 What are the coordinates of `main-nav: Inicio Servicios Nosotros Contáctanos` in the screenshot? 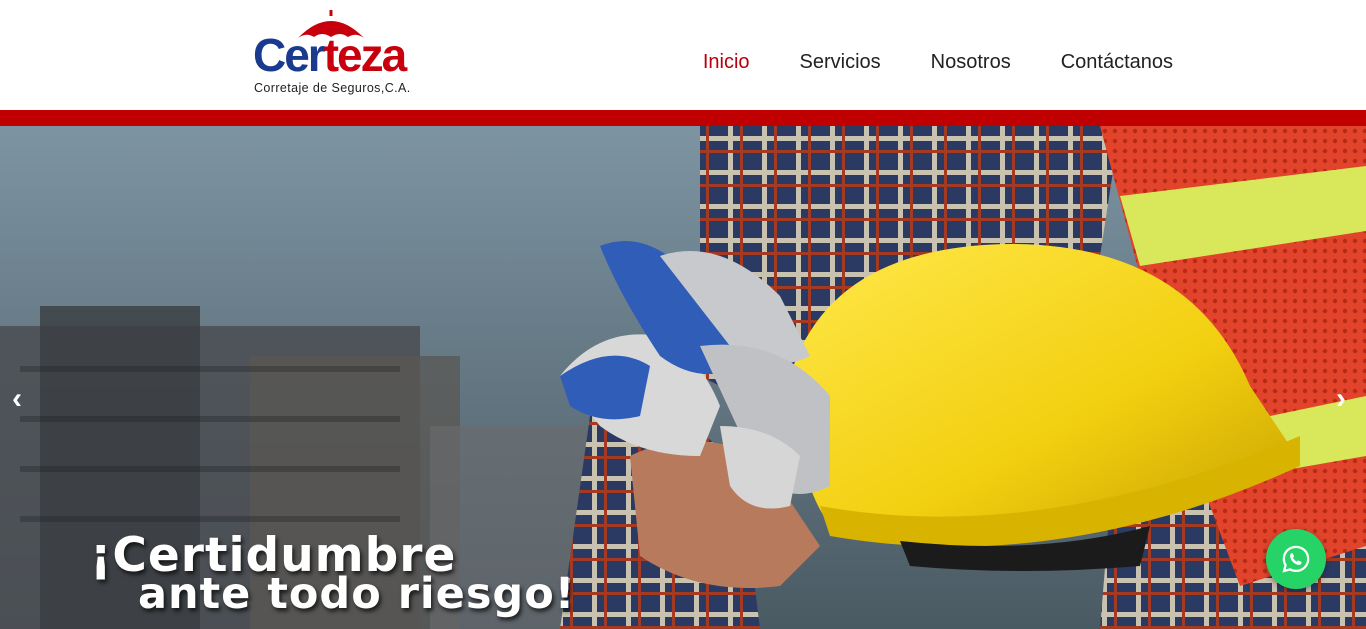 It's located at (938, 62).